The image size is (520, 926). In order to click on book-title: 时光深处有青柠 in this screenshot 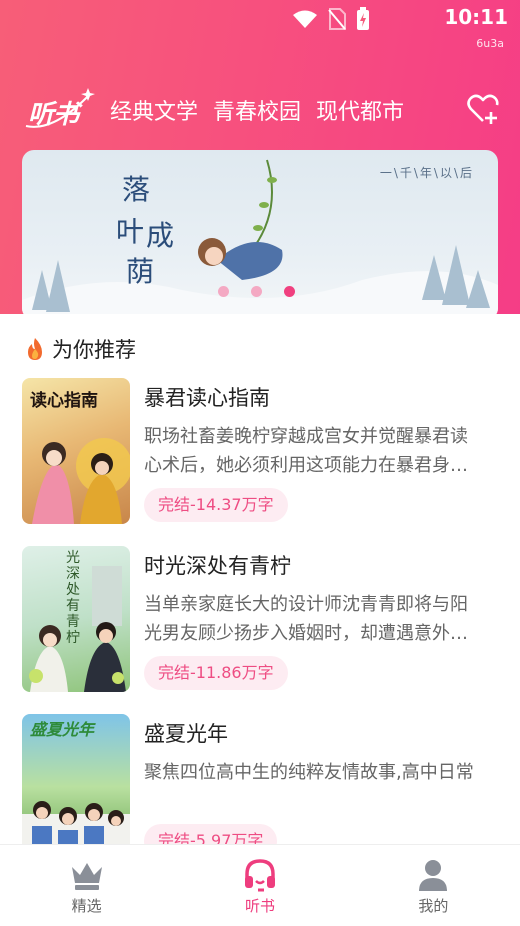, I will do `click(217, 565)`.